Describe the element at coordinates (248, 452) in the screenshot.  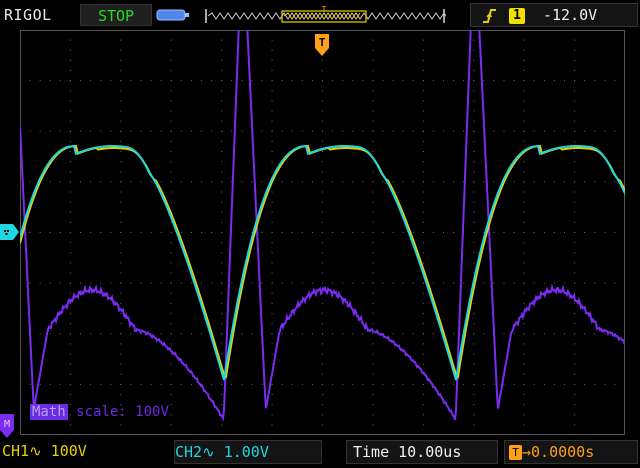
I see `ch2-scale: CH2∿ 1.00V` at that location.